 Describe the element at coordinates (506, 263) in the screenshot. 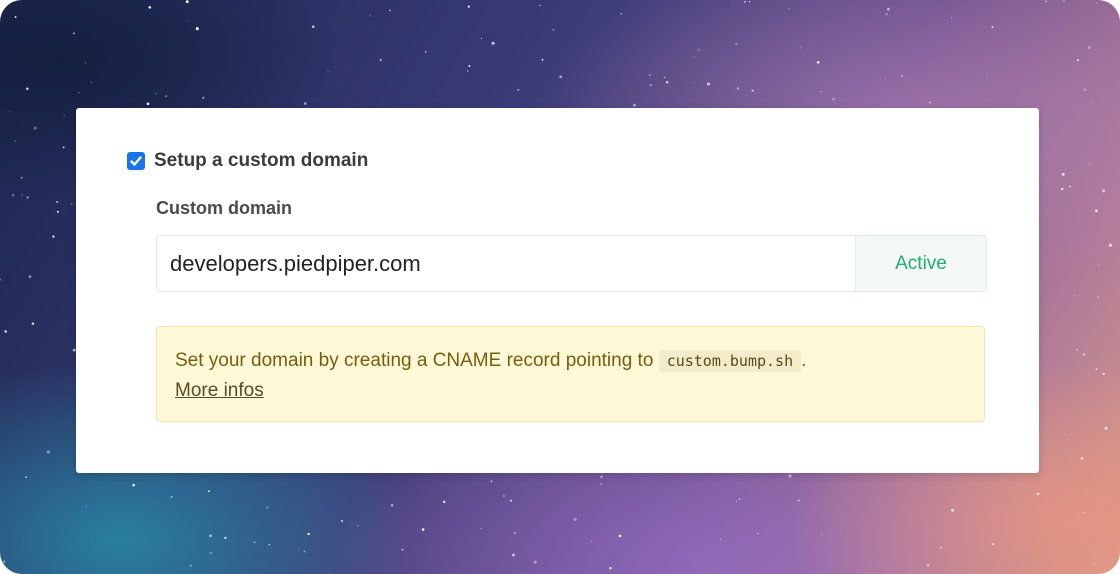

I see `custom-domain-input` at that location.